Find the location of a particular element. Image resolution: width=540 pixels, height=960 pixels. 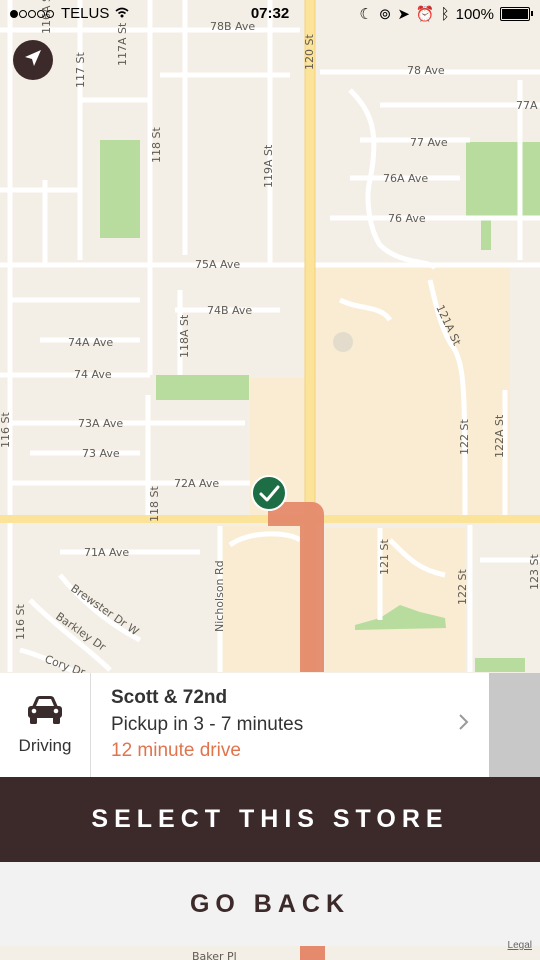

street-label: 74 Ave is located at coordinates (93, 374).